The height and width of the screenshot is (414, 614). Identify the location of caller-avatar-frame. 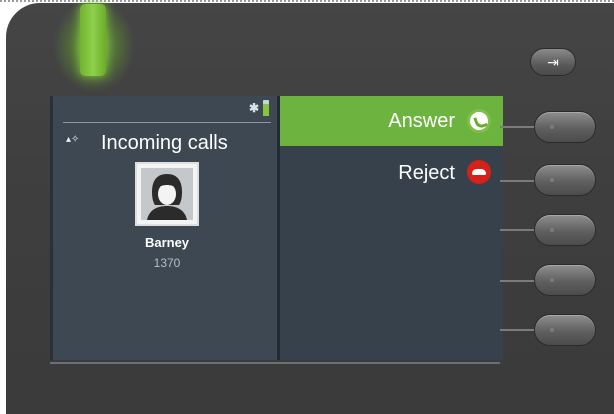
(167, 194).